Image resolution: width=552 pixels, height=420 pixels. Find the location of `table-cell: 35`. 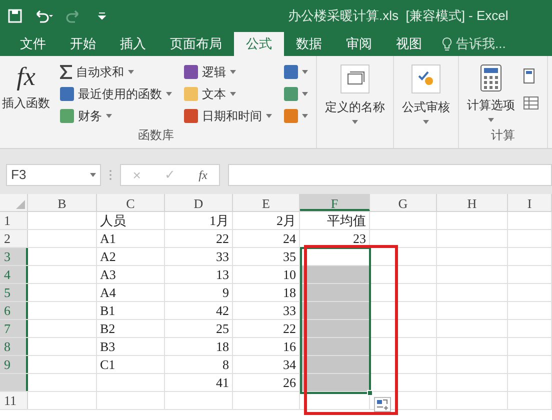

table-cell: 35 is located at coordinates (266, 256).